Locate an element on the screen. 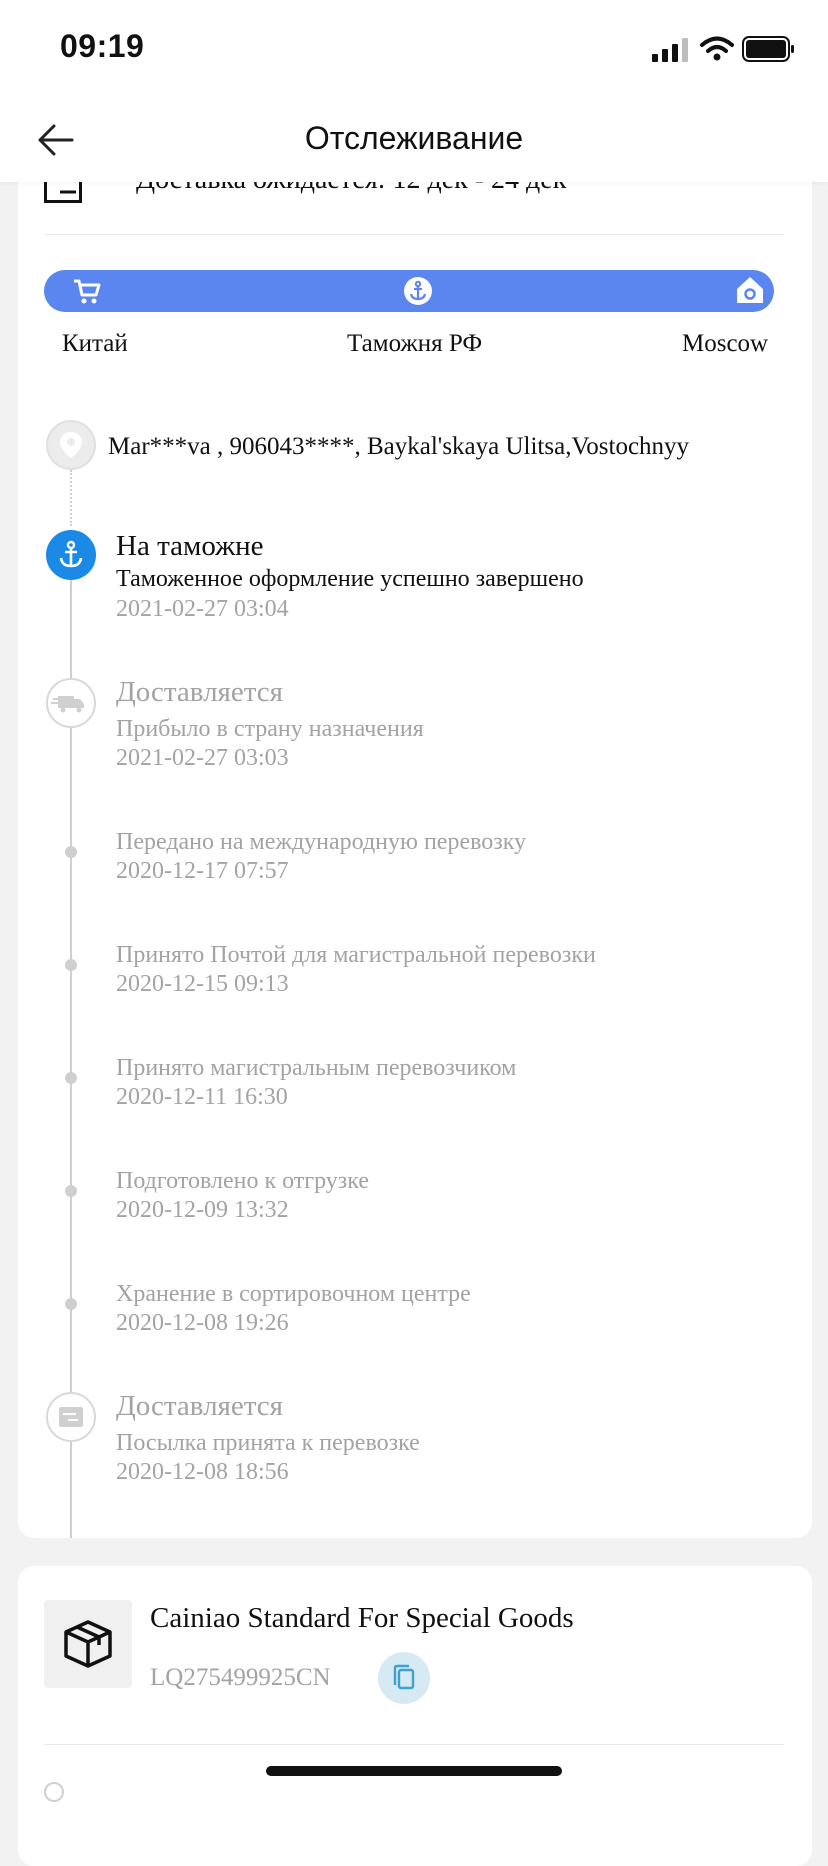 This screenshot has height=1866, width=828. home-indicator is located at coordinates (414, 1771).